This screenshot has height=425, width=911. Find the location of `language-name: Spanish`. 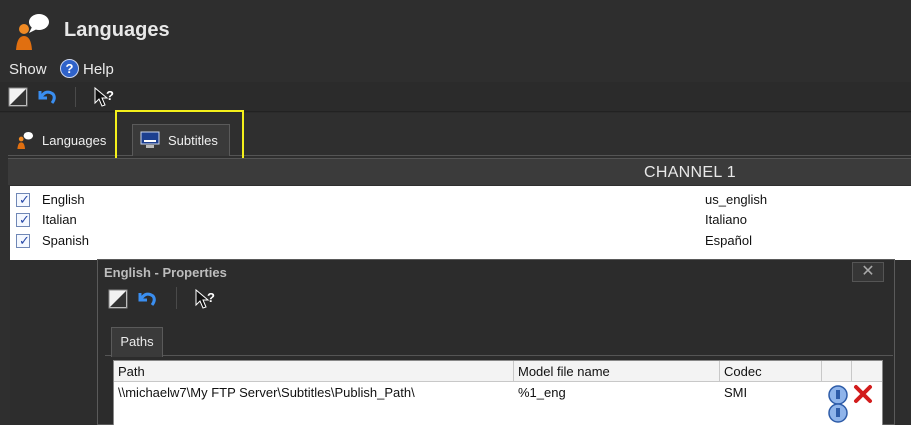

language-name: Spanish is located at coordinates (65, 240).